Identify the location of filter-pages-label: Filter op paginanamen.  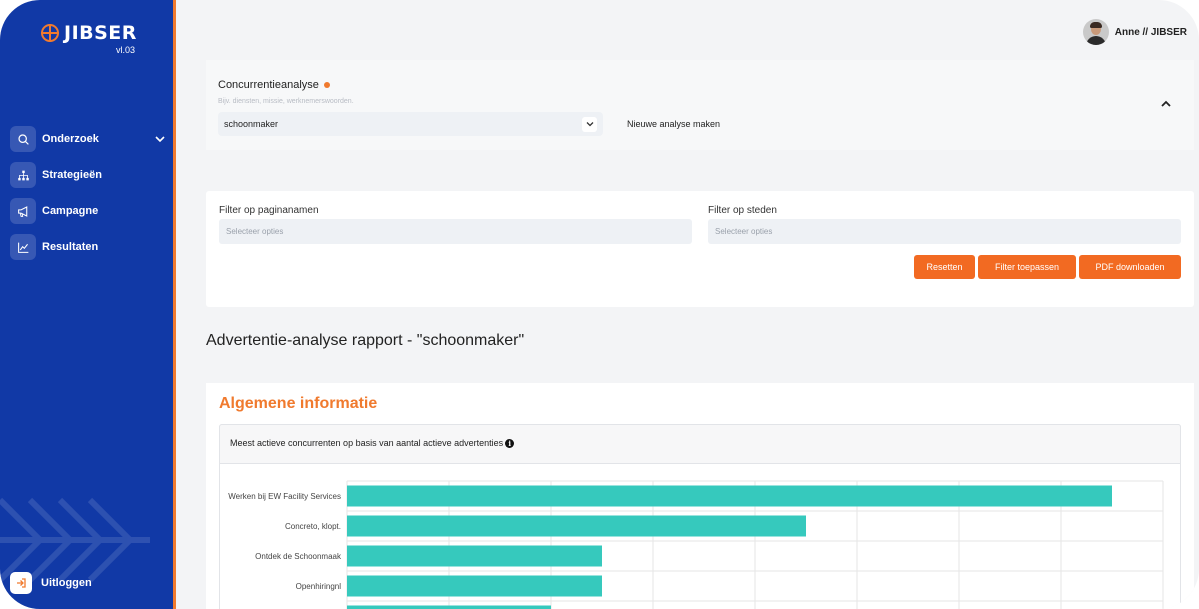
(269, 210).